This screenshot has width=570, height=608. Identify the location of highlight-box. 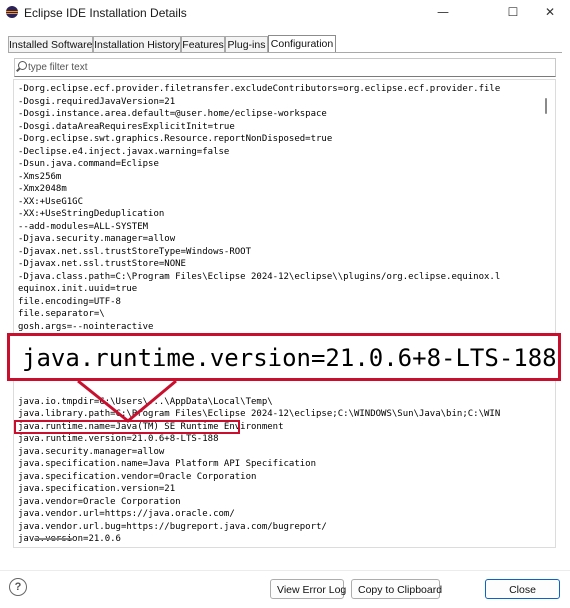
(127, 427).